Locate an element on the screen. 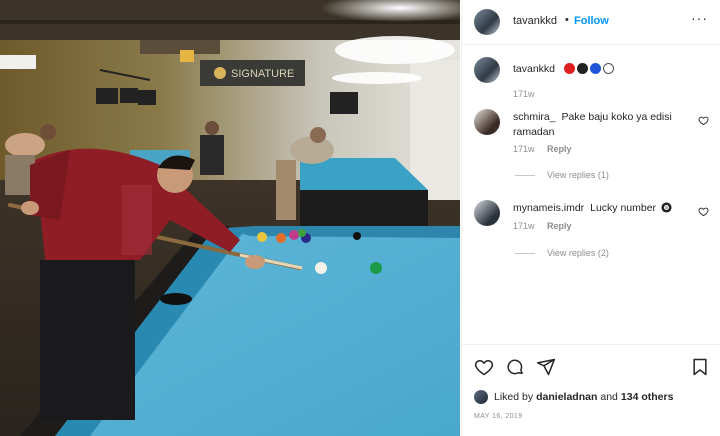 The width and height of the screenshot is (720, 436). more-options-icon: ··· is located at coordinates (699, 18).